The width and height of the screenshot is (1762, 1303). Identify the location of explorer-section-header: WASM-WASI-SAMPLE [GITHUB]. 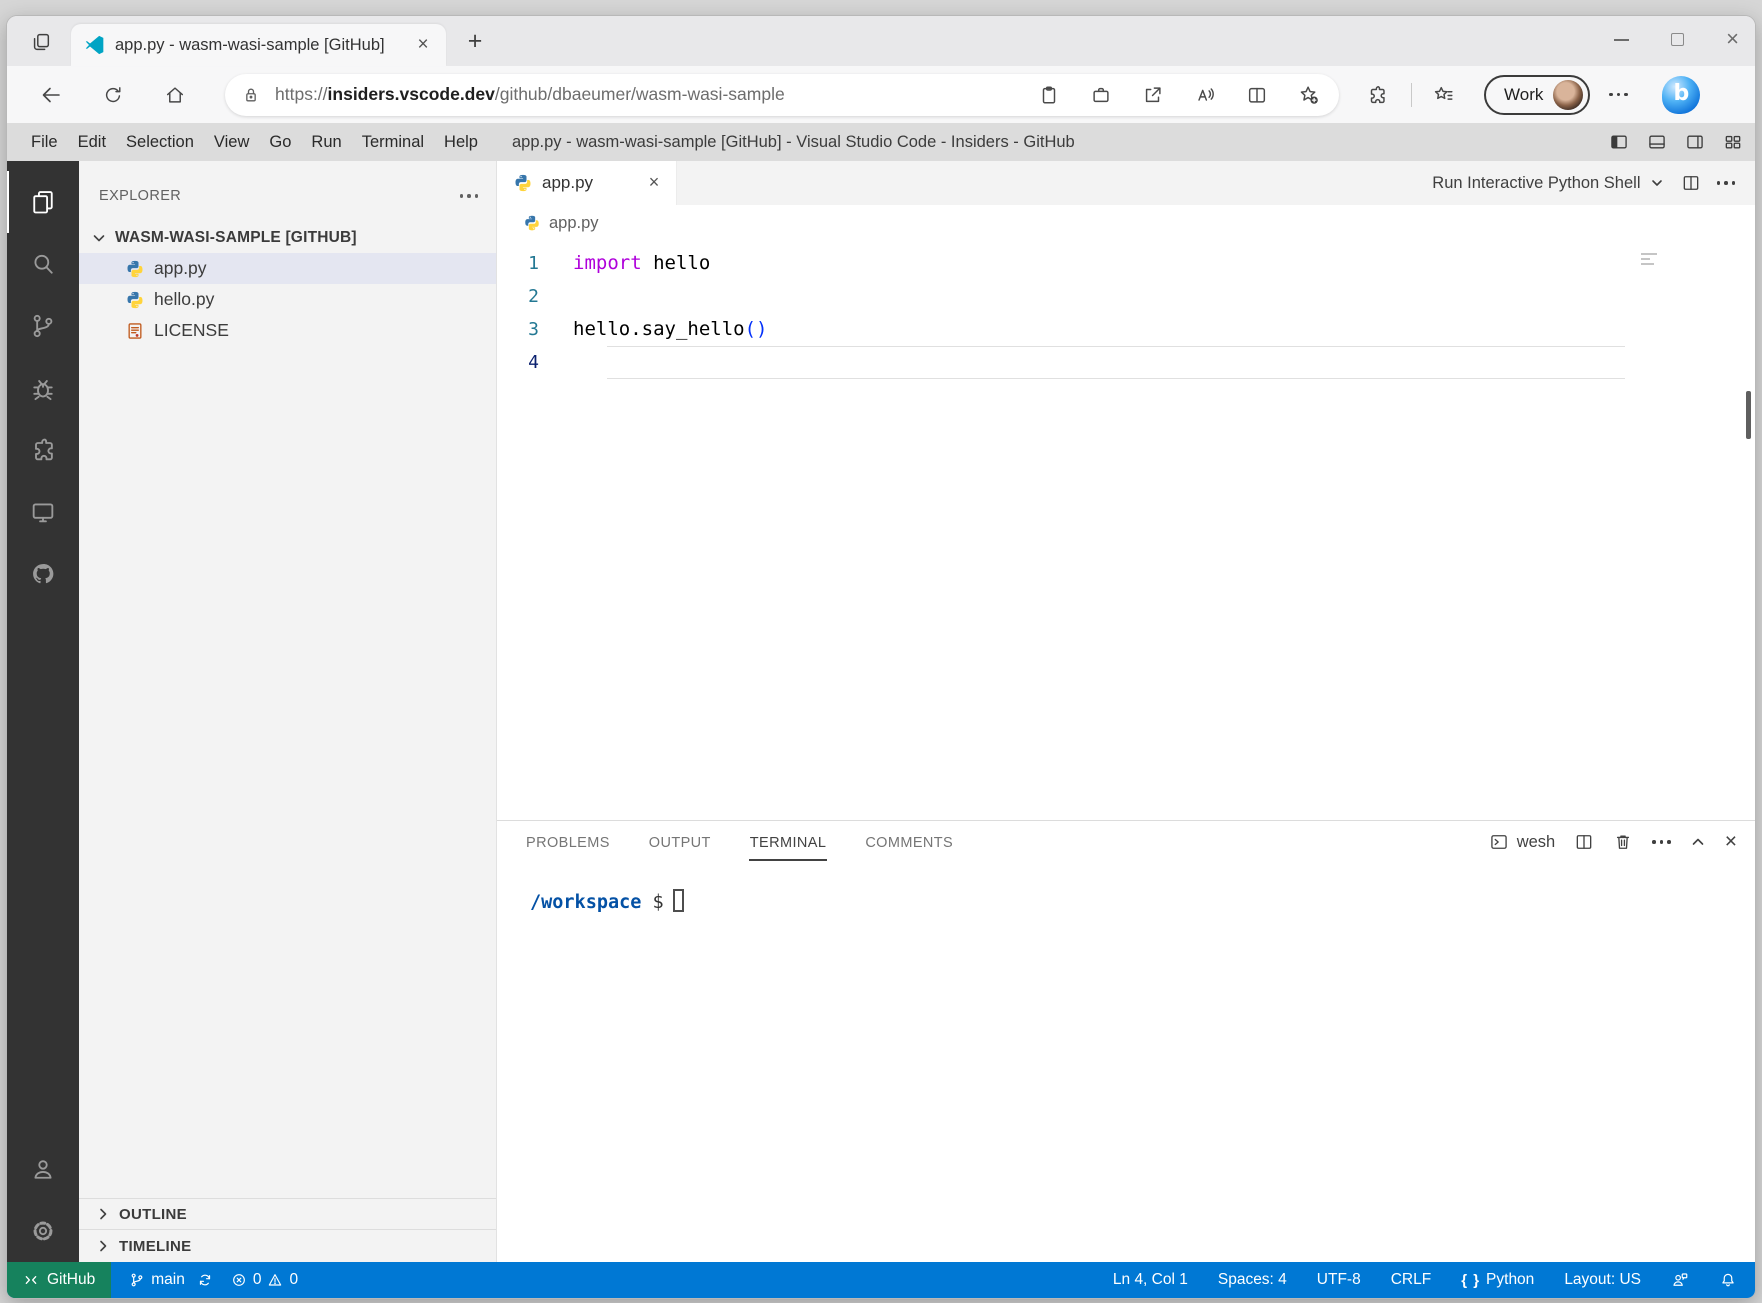
(287, 238).